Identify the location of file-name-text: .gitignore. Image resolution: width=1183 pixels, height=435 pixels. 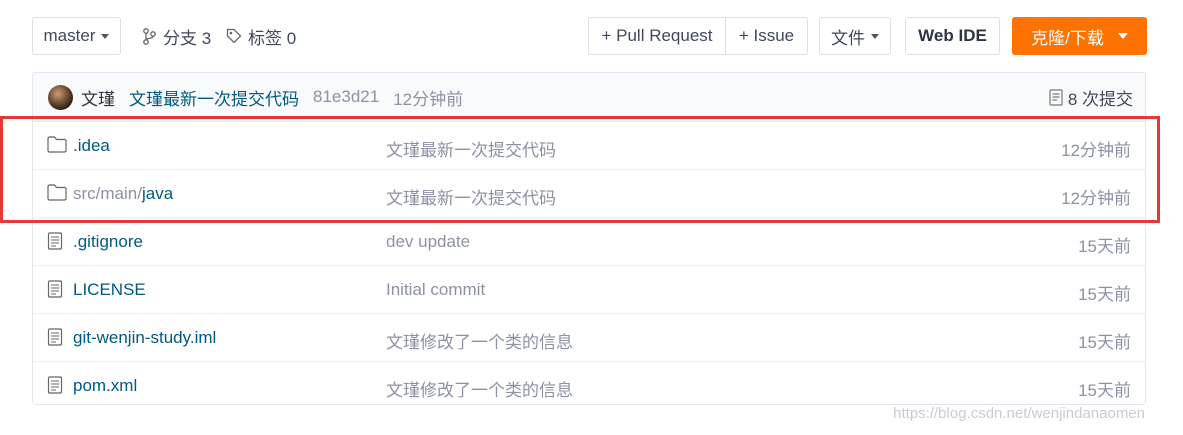
(108, 241).